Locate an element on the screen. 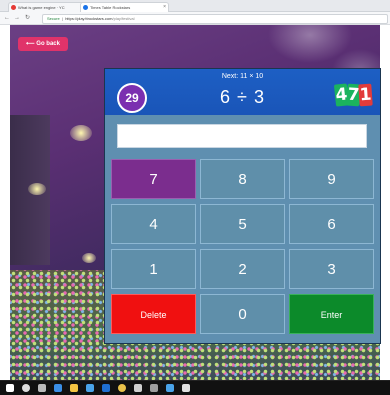 The width and height of the screenshot is (390, 395). browser-tab-2: Times Table Rockstars × is located at coordinates (124, 7).